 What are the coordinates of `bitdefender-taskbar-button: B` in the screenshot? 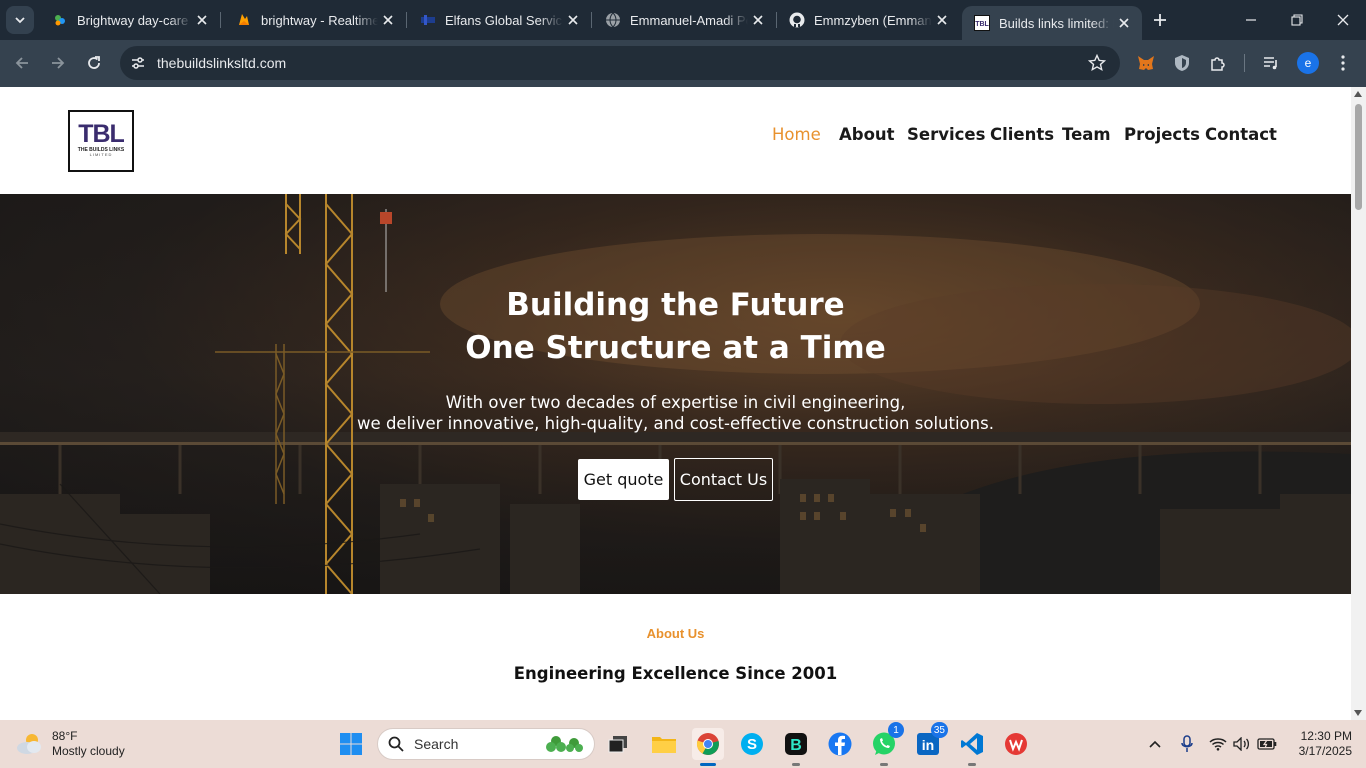 It's located at (796, 747).